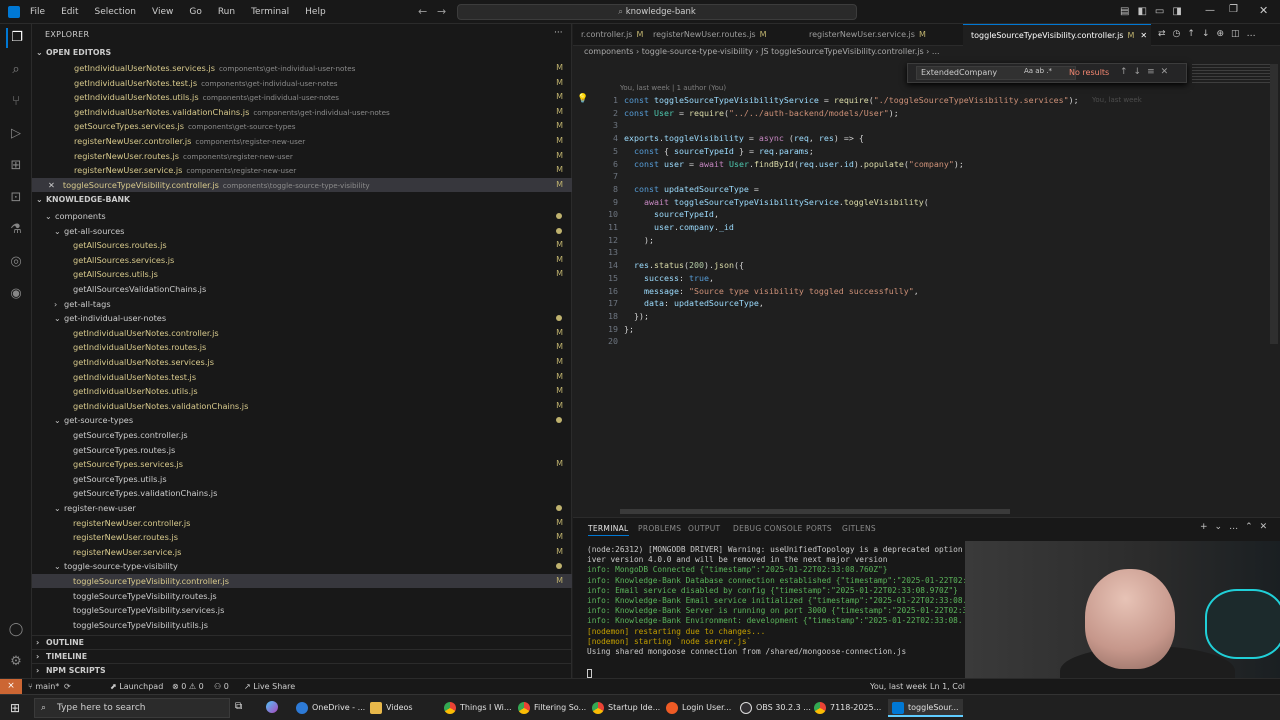  I want to click on folder-item: ⌄ get-individual-user-notes, so click(302, 318).